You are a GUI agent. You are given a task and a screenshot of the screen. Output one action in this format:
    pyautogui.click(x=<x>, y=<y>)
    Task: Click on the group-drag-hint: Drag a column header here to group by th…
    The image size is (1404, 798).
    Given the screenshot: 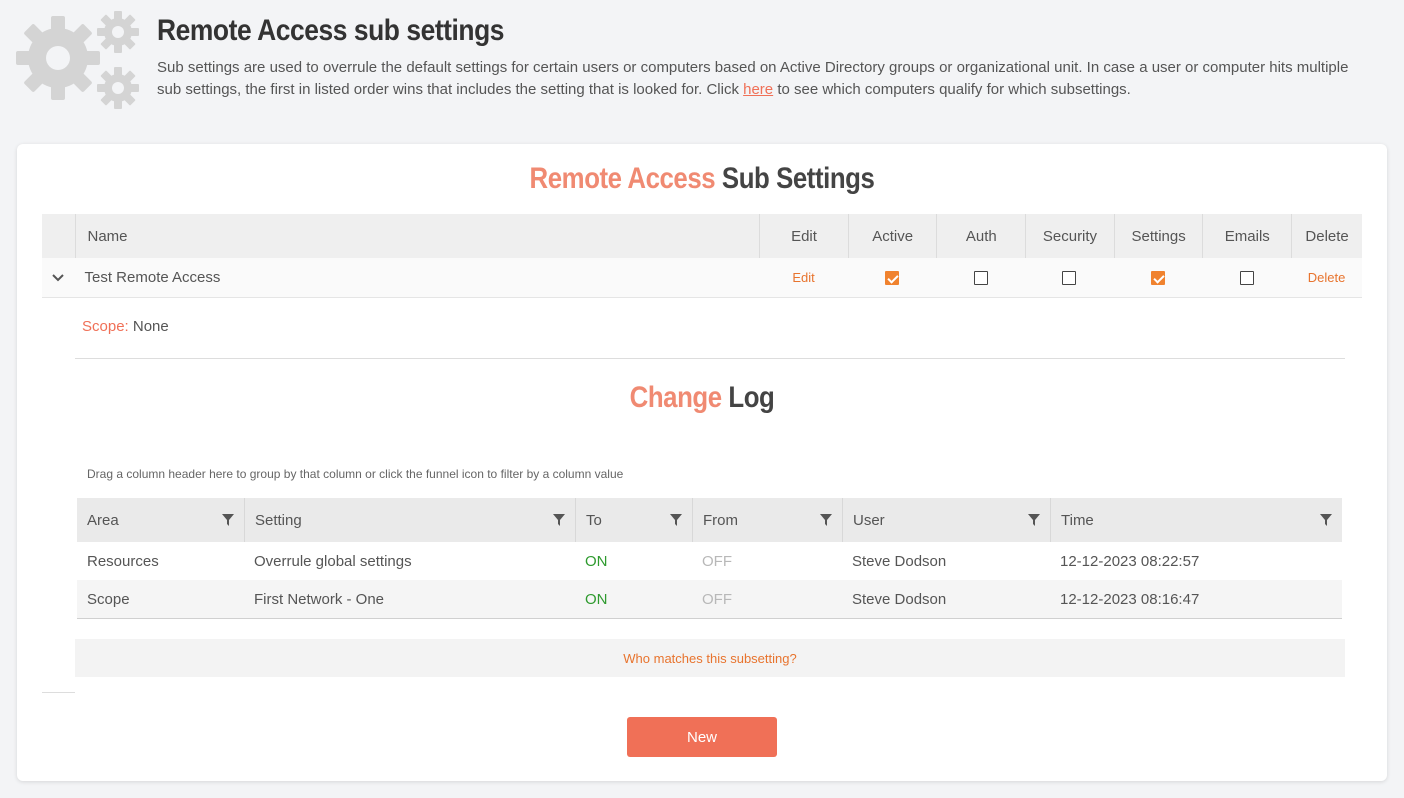 What is the action you would take?
    pyautogui.click(x=355, y=474)
    